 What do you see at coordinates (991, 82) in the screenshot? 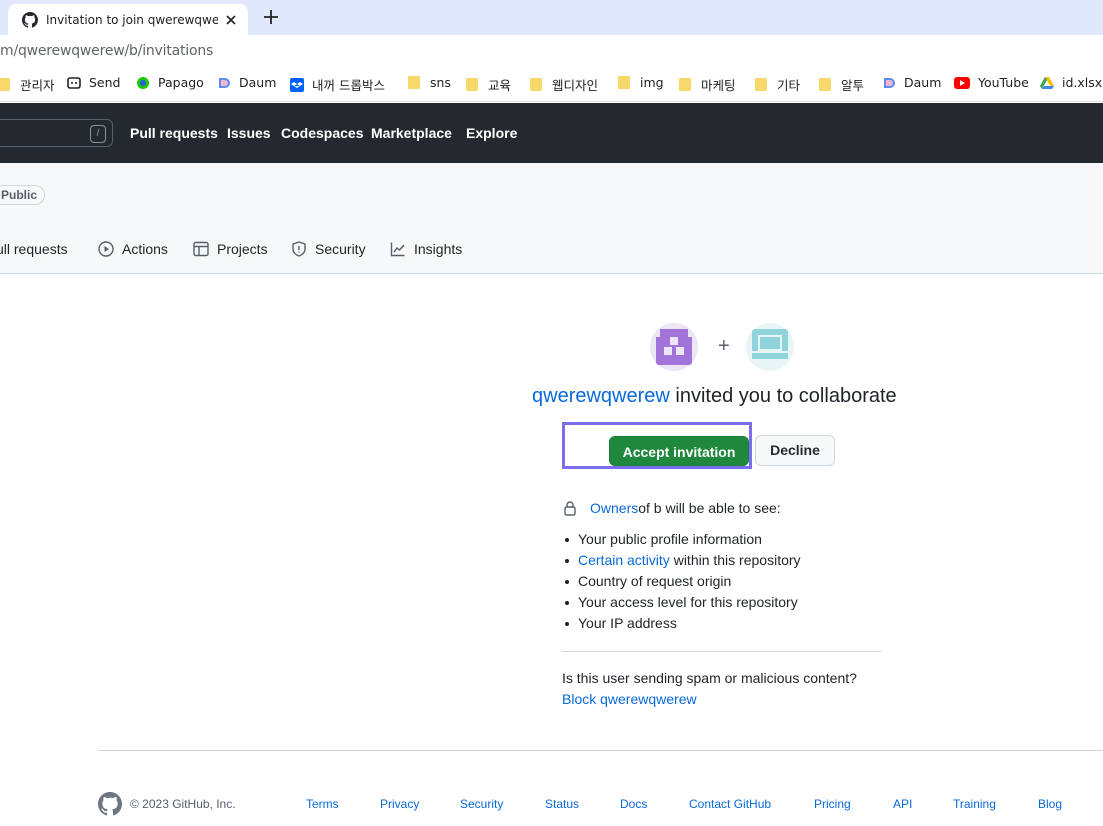
I see `bookmark-link: YouTube` at bounding box center [991, 82].